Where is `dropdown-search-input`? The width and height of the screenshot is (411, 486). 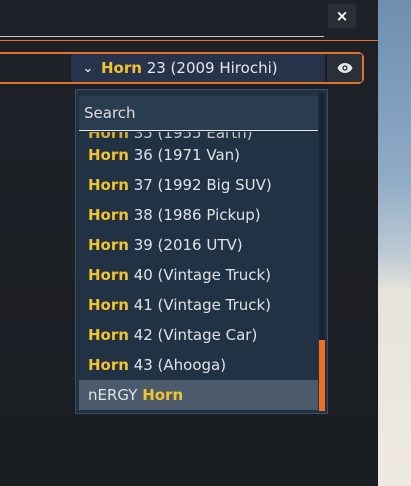 dropdown-search-input is located at coordinates (198, 113).